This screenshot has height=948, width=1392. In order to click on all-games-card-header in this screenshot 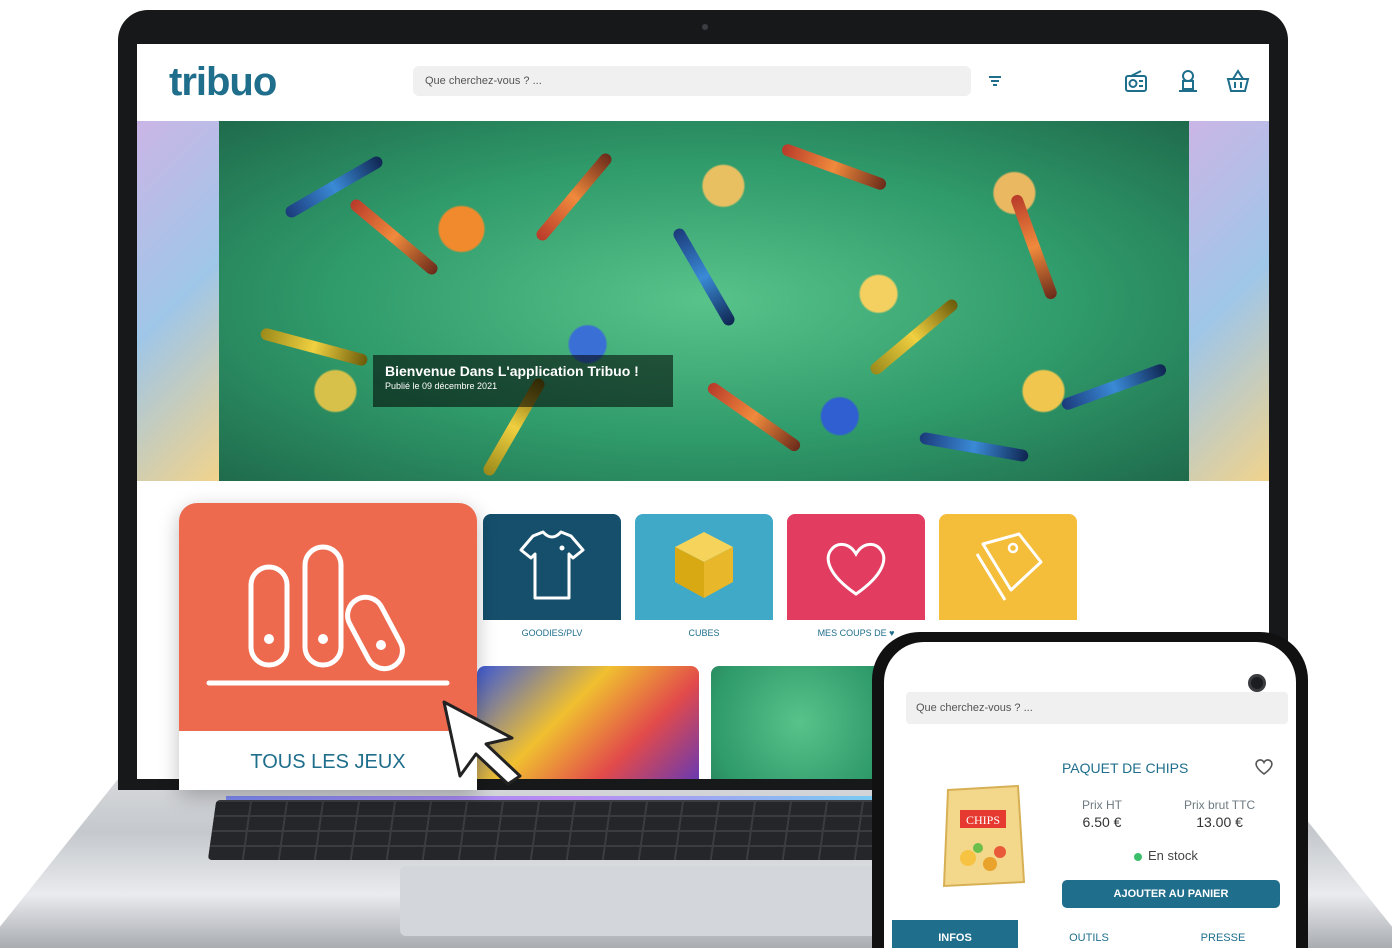, I will do `click(328, 617)`.